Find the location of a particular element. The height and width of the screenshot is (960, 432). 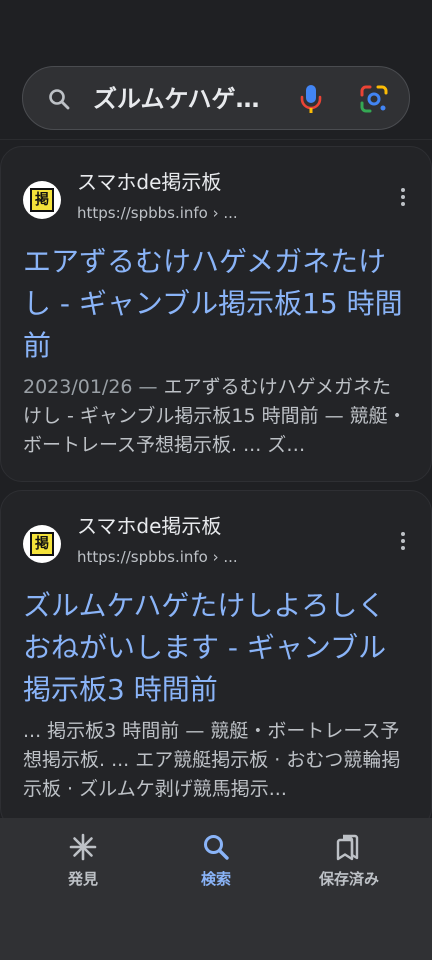

result-title-link: ズルムケハゲたけしよろしくおねがいします - ギャンブル掲示板3 時間前 is located at coordinates (213, 648).